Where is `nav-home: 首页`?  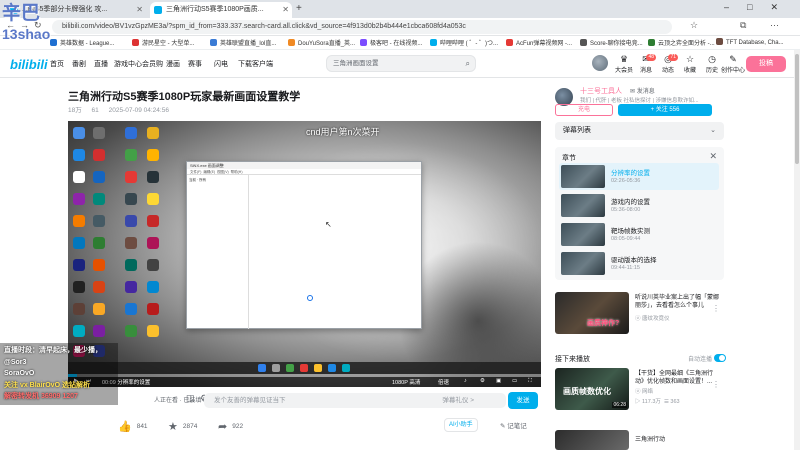 nav-home: 首页 is located at coordinates (57, 64).